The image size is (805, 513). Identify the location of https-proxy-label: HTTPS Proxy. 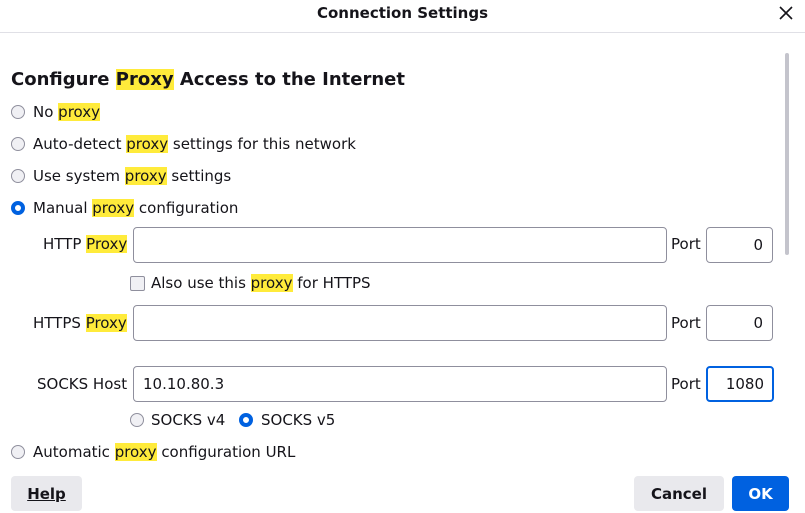
(80, 323).